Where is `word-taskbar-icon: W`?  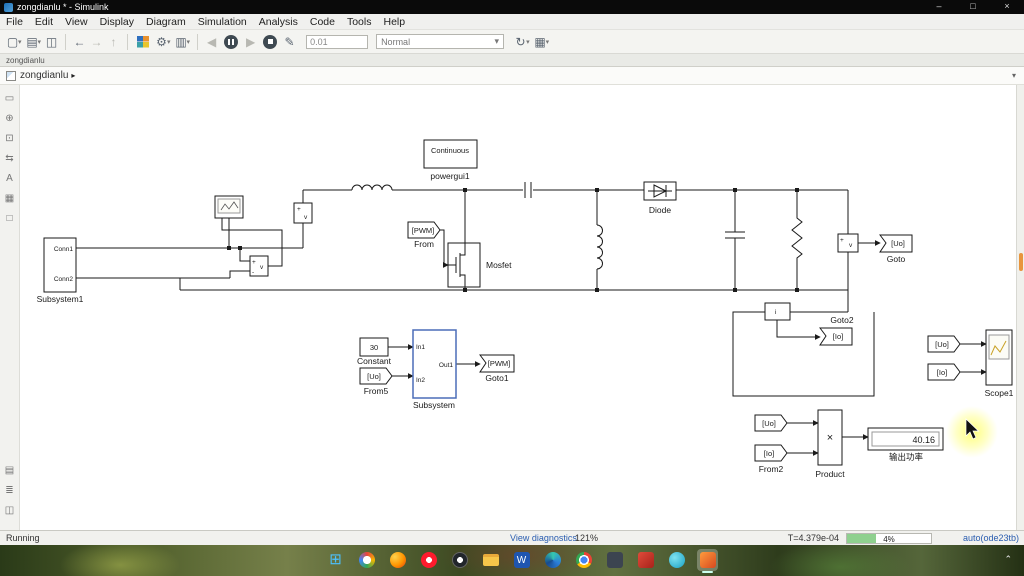
word-taskbar-icon: W is located at coordinates (521, 560).